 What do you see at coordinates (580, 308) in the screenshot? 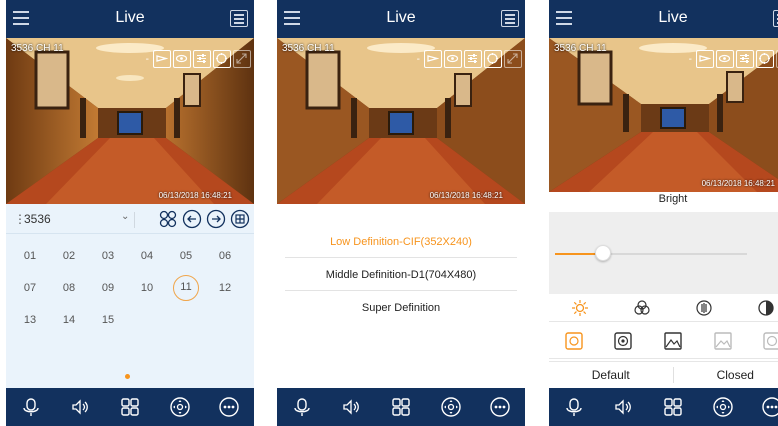
I see `brightness-icon` at bounding box center [580, 308].